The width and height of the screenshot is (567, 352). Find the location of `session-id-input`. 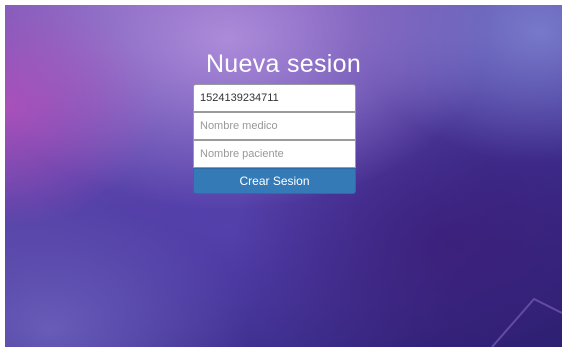

session-id-input is located at coordinates (274, 98).